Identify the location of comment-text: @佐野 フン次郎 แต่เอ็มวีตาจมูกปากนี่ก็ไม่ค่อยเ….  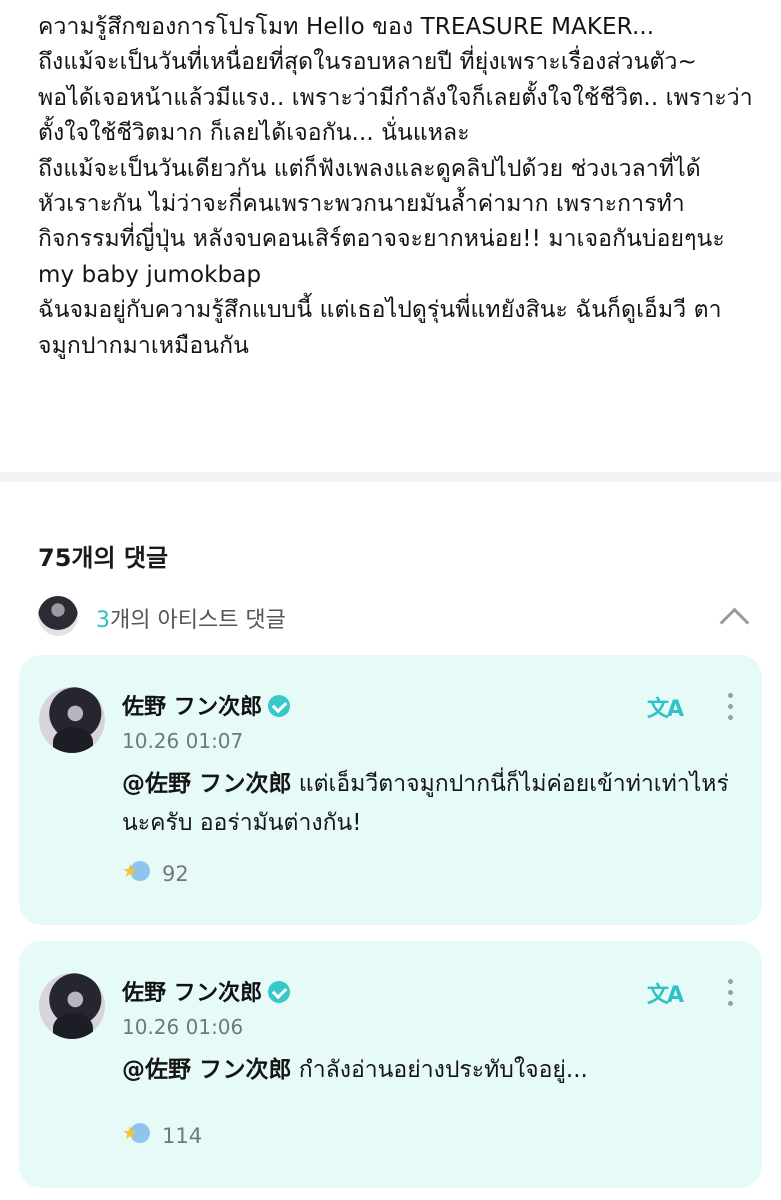
(427, 804).